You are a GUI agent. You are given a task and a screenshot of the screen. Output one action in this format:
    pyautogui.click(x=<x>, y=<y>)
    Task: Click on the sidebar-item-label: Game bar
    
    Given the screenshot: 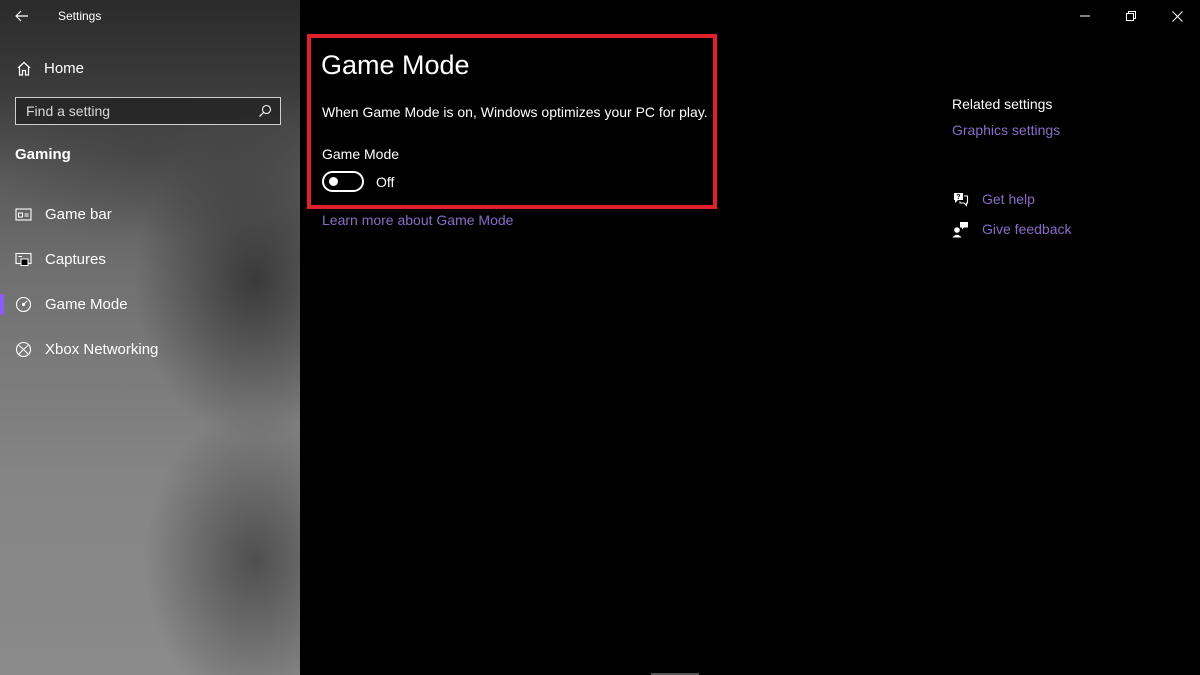 What is the action you would take?
    pyautogui.click(x=78, y=214)
    